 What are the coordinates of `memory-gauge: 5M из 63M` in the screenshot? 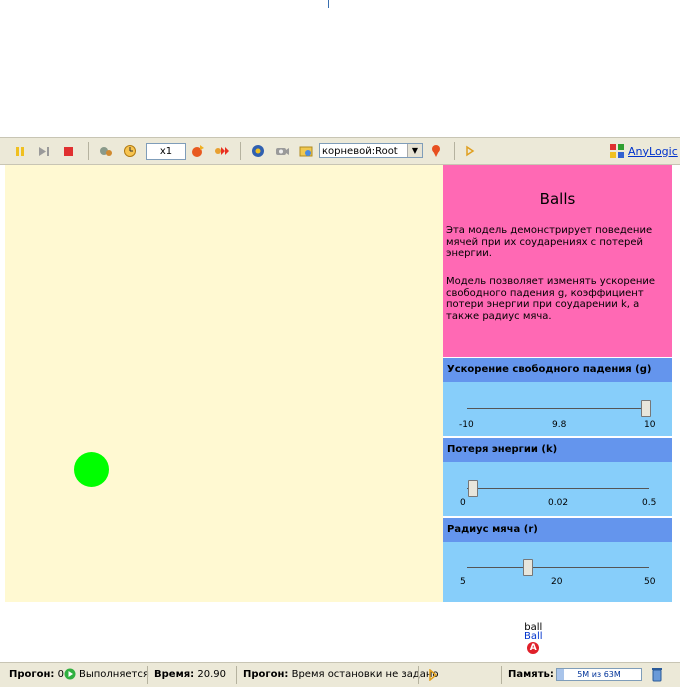 It's located at (599, 674).